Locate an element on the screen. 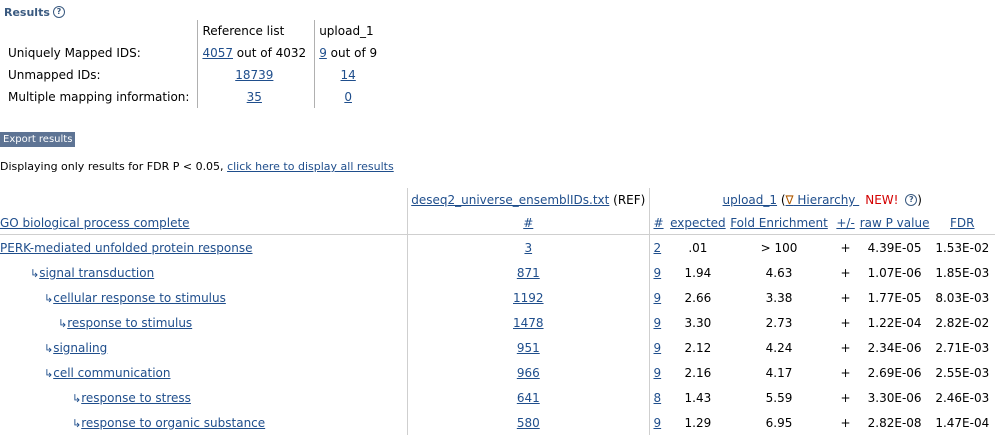 The height and width of the screenshot is (438, 995). sort-count-link: # is located at coordinates (659, 223).